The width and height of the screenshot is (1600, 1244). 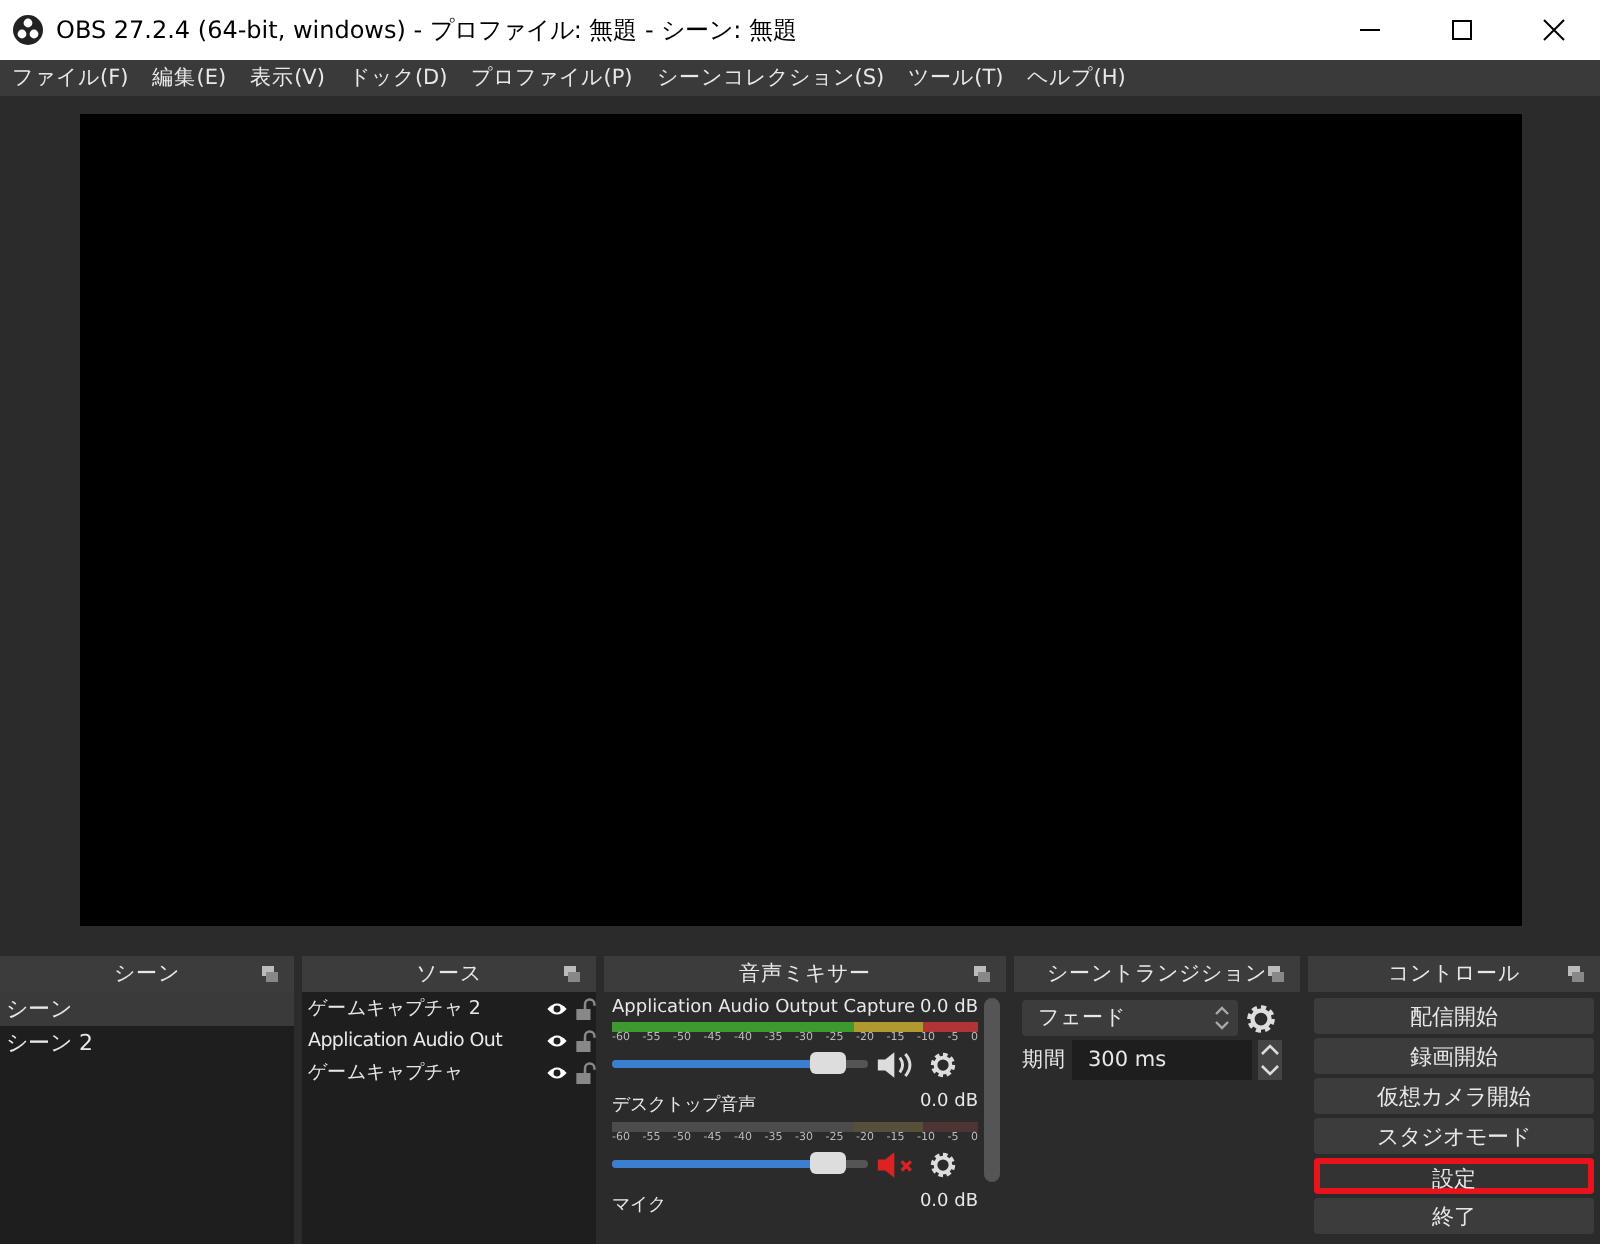 What do you see at coordinates (428, 30) in the screenshot?
I see `window-title: OBS 27.2.4 (64-bit, windows) - プロファイル: 無題 - シーン: 無題` at bounding box center [428, 30].